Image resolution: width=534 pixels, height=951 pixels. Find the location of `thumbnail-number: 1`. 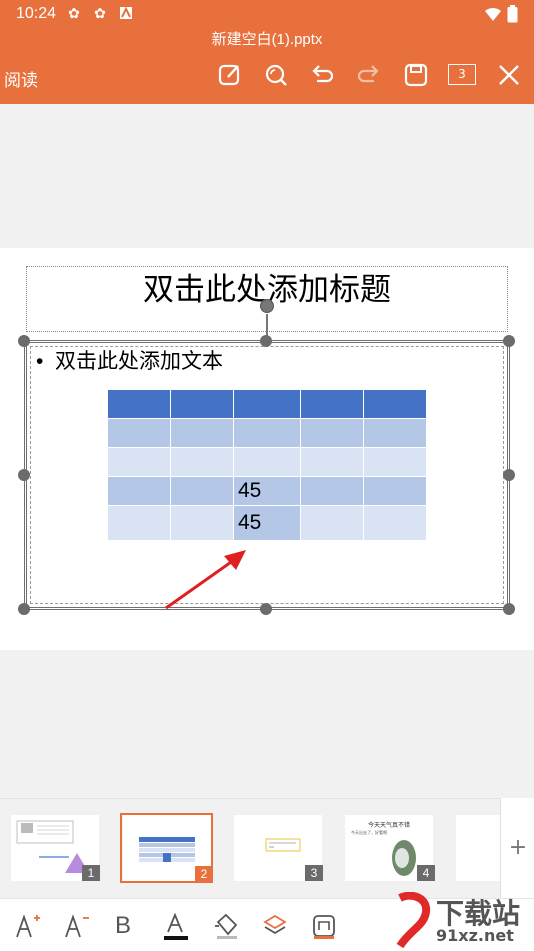

thumbnail-number: 1 is located at coordinates (91, 873).